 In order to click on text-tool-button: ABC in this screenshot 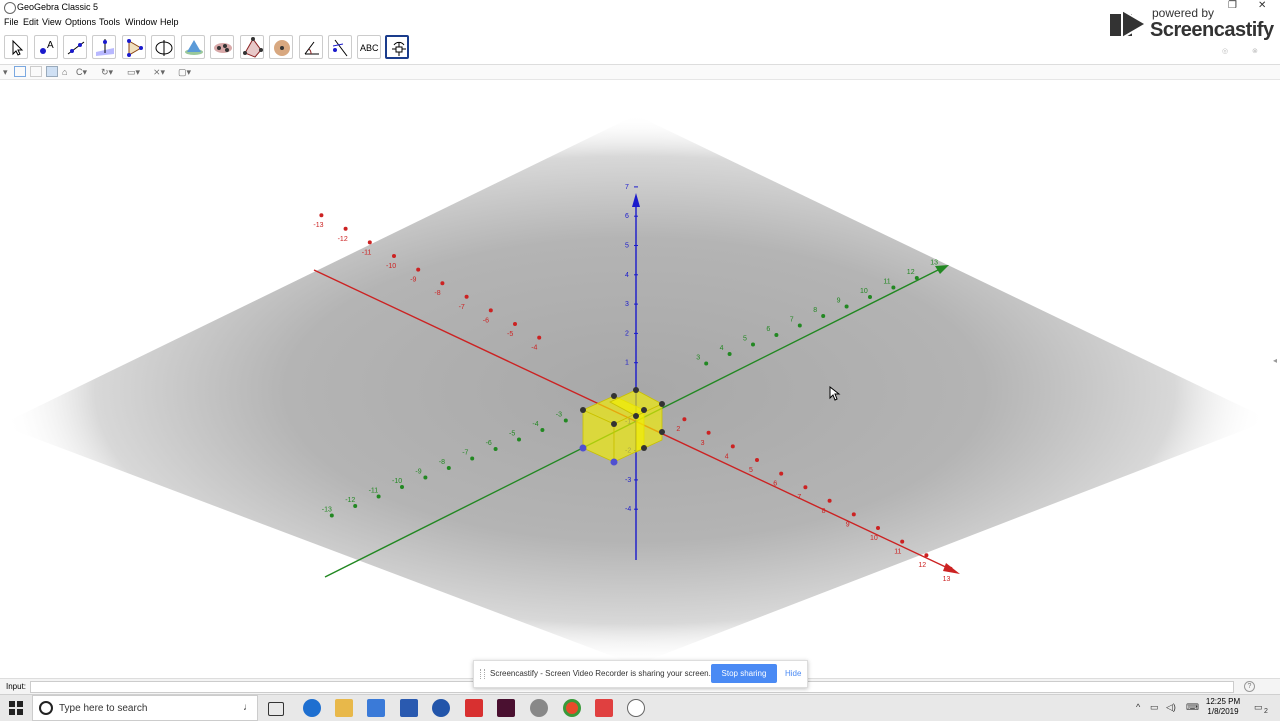, I will do `click(369, 47)`.